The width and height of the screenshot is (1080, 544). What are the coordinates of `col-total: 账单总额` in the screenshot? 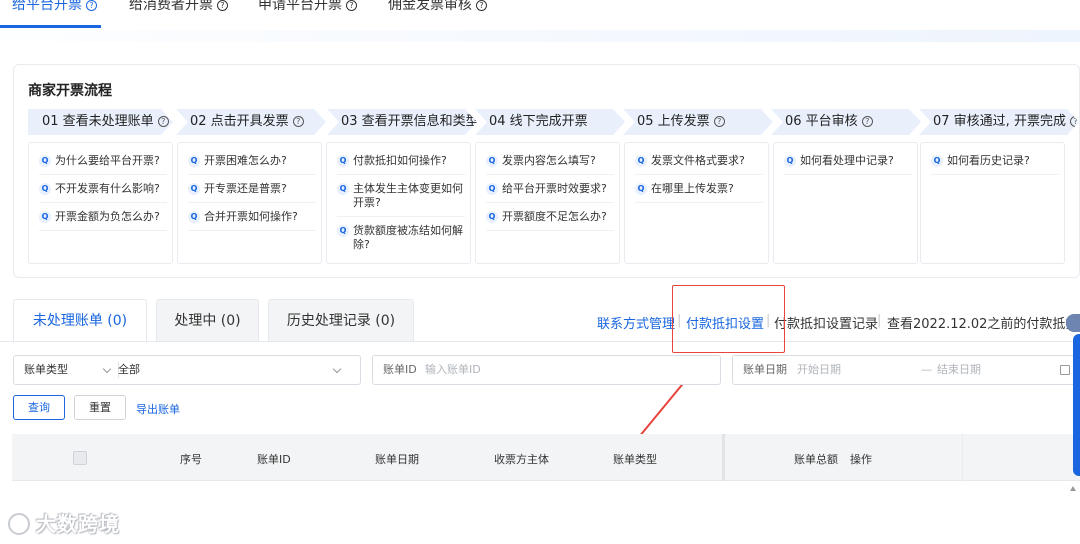 It's located at (816, 459).